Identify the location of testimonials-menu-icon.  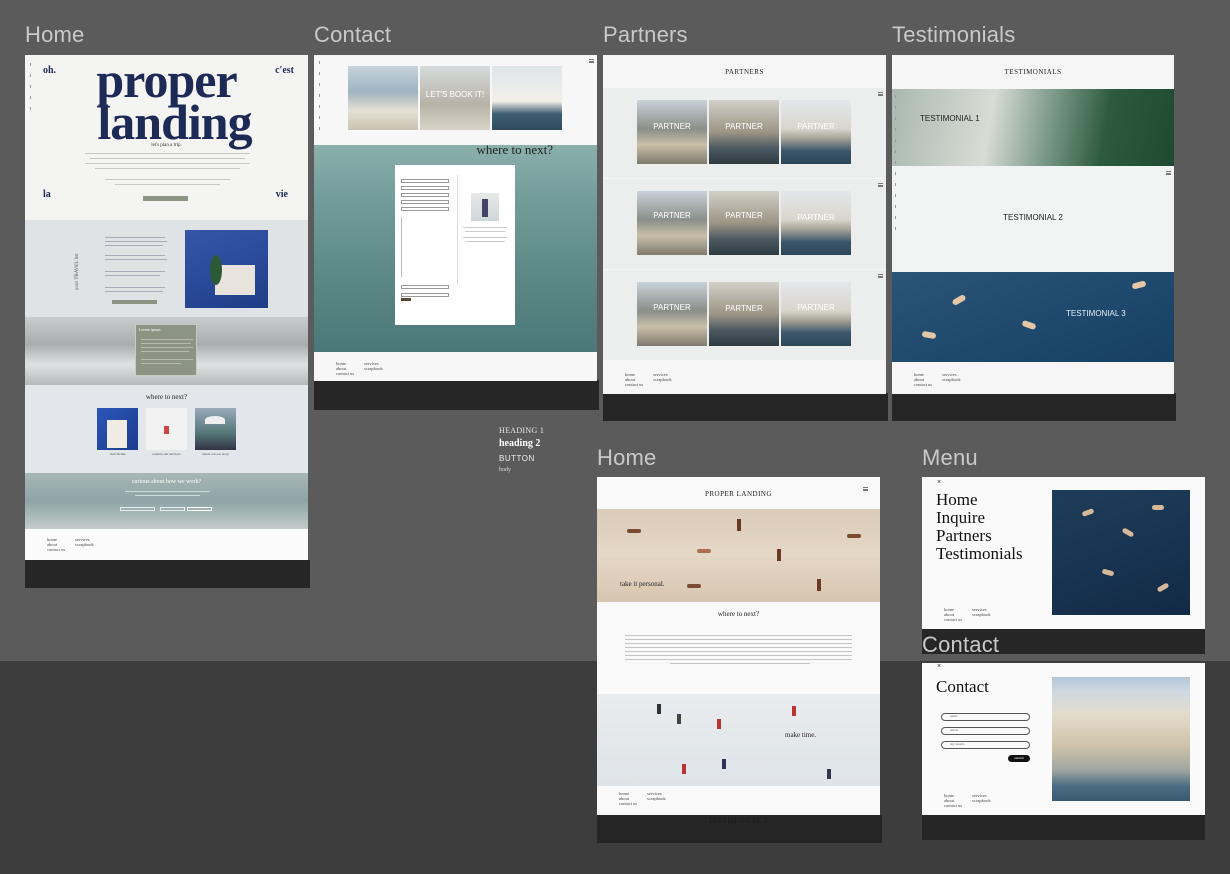
(1168, 173).